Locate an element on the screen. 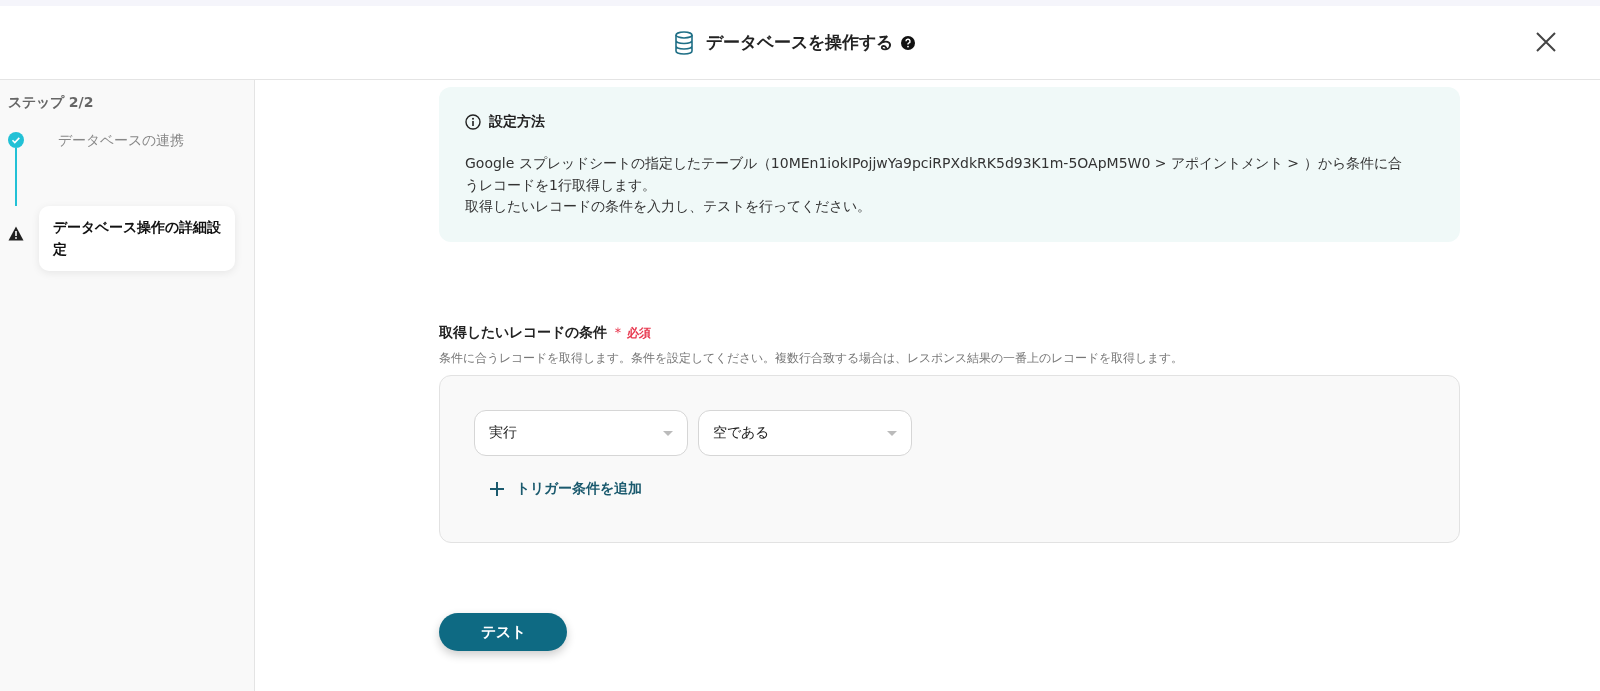 This screenshot has height=691, width=1600. test-button: テスト is located at coordinates (503, 632).